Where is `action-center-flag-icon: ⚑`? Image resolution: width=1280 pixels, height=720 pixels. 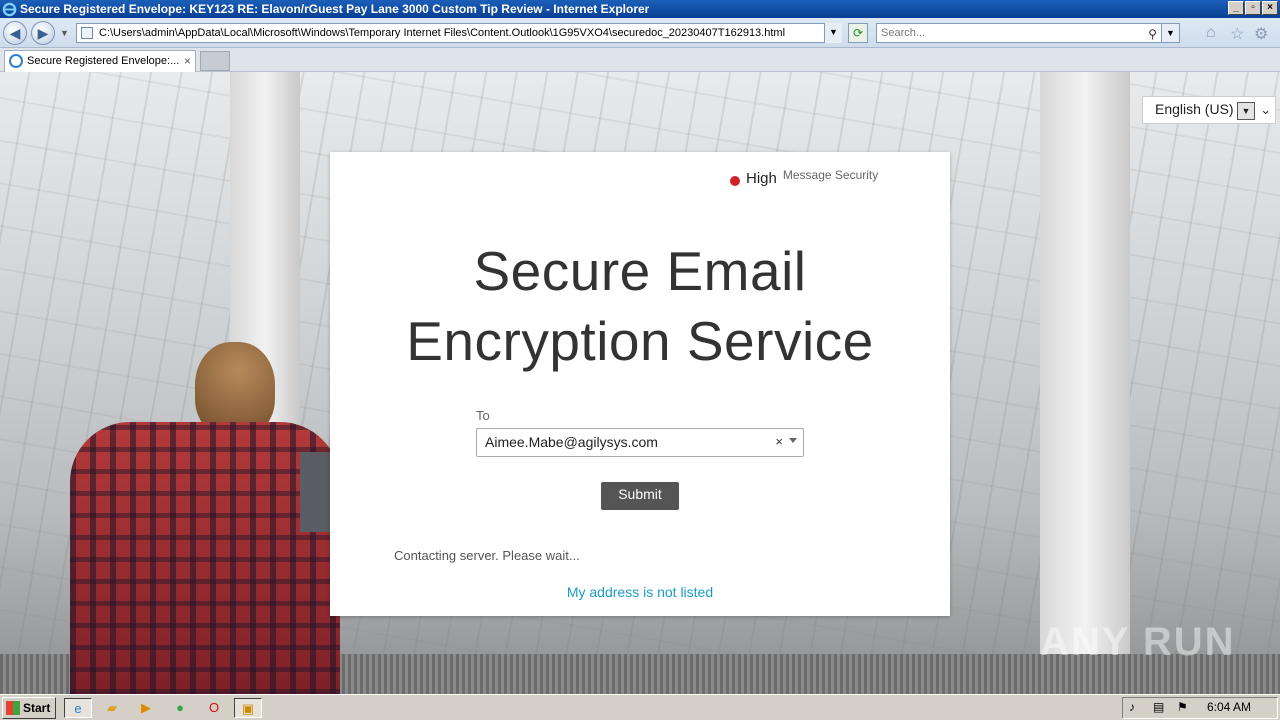
action-center-flag-icon: ⚑ is located at coordinates (1182, 707).